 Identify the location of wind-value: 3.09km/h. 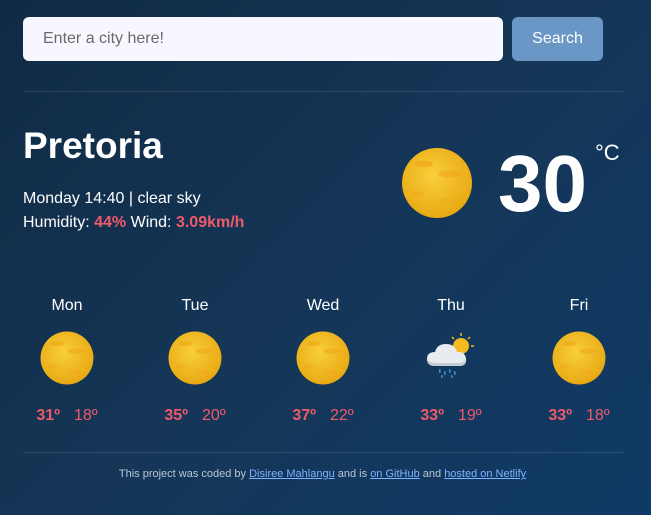
(210, 222).